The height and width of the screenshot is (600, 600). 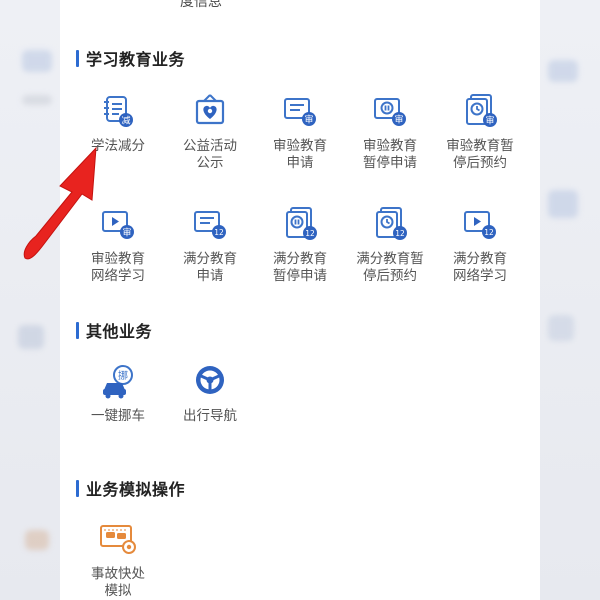 I want to click on red-pointer-arrow-icon, so click(x=60, y=203).